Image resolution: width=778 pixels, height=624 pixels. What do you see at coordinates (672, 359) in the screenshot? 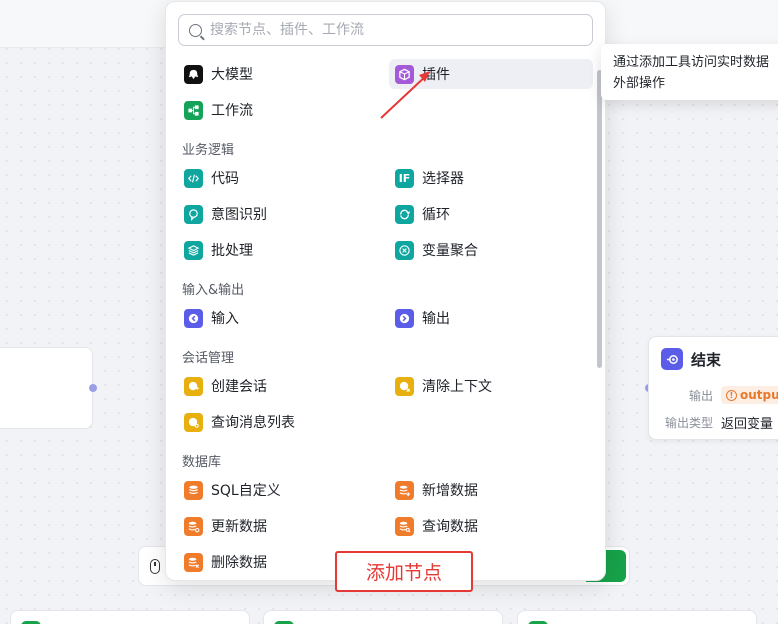
I see `end-icon` at bounding box center [672, 359].